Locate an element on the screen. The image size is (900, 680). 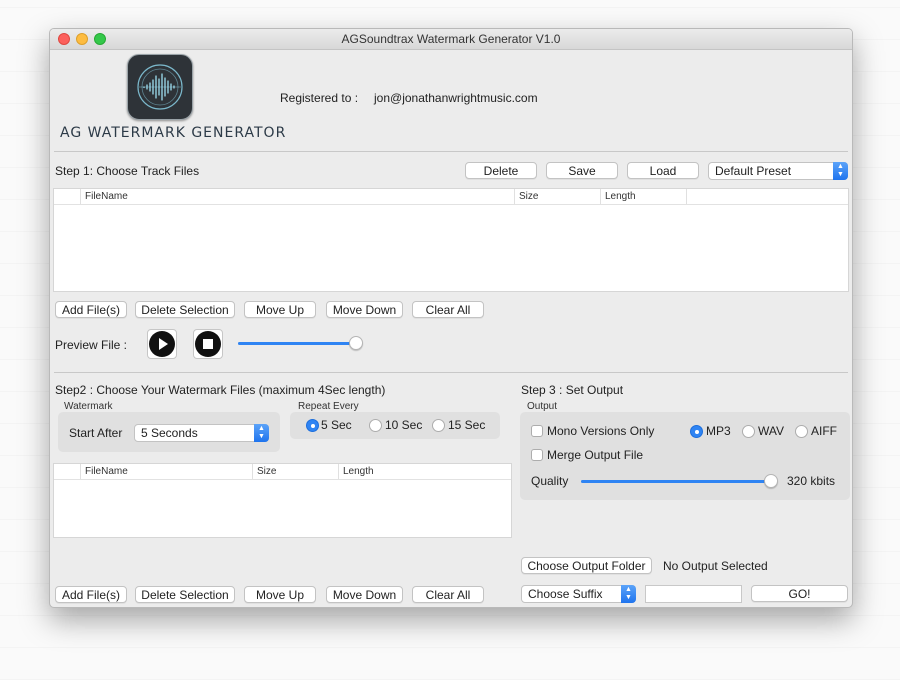
watermark-files-table: FileName Size Length is located at coordinates (282, 500).